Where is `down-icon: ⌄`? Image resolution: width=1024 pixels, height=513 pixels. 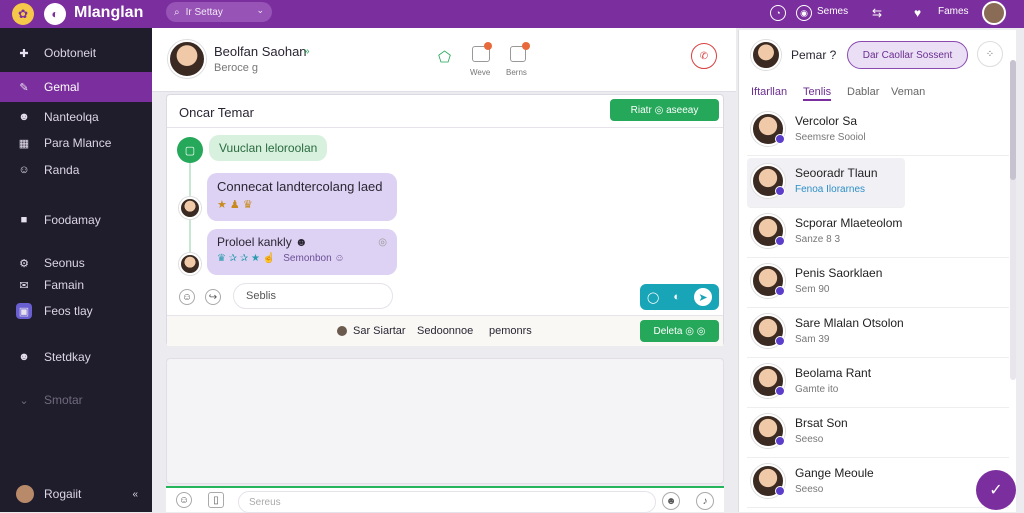 down-icon: ⌄ is located at coordinates (24, 400).